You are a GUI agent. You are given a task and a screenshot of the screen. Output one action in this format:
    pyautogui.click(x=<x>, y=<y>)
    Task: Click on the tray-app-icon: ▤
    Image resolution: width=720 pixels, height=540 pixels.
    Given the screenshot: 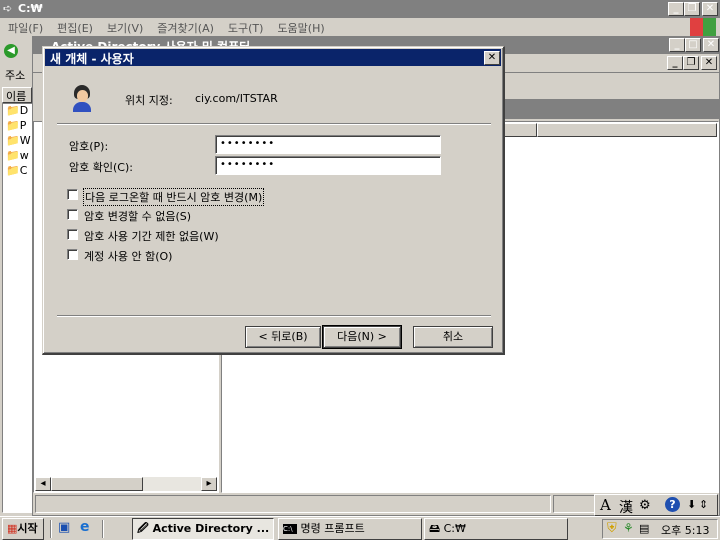 What is the action you would take?
    pyautogui.click(x=644, y=528)
    